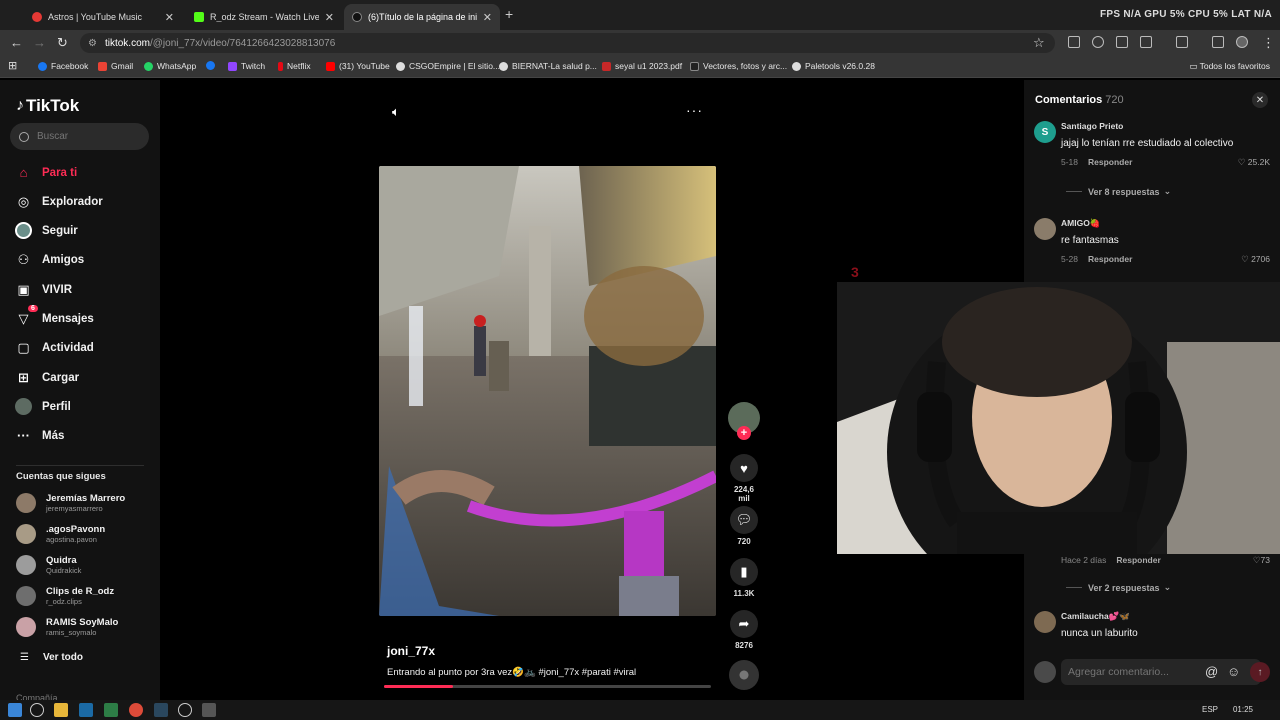 This screenshot has width=1280, height=720. Describe the element at coordinates (1039, 43) in the screenshot. I see `bookmark-star-icon: ☆` at that location.